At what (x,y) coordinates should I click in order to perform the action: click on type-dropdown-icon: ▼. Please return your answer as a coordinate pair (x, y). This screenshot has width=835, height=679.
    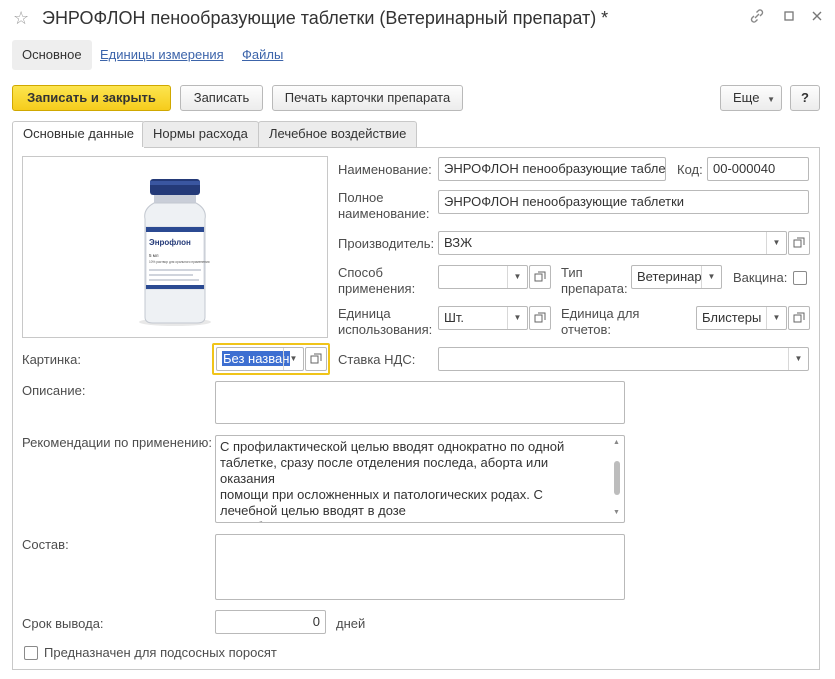
    Looking at the image, I should click on (711, 277).